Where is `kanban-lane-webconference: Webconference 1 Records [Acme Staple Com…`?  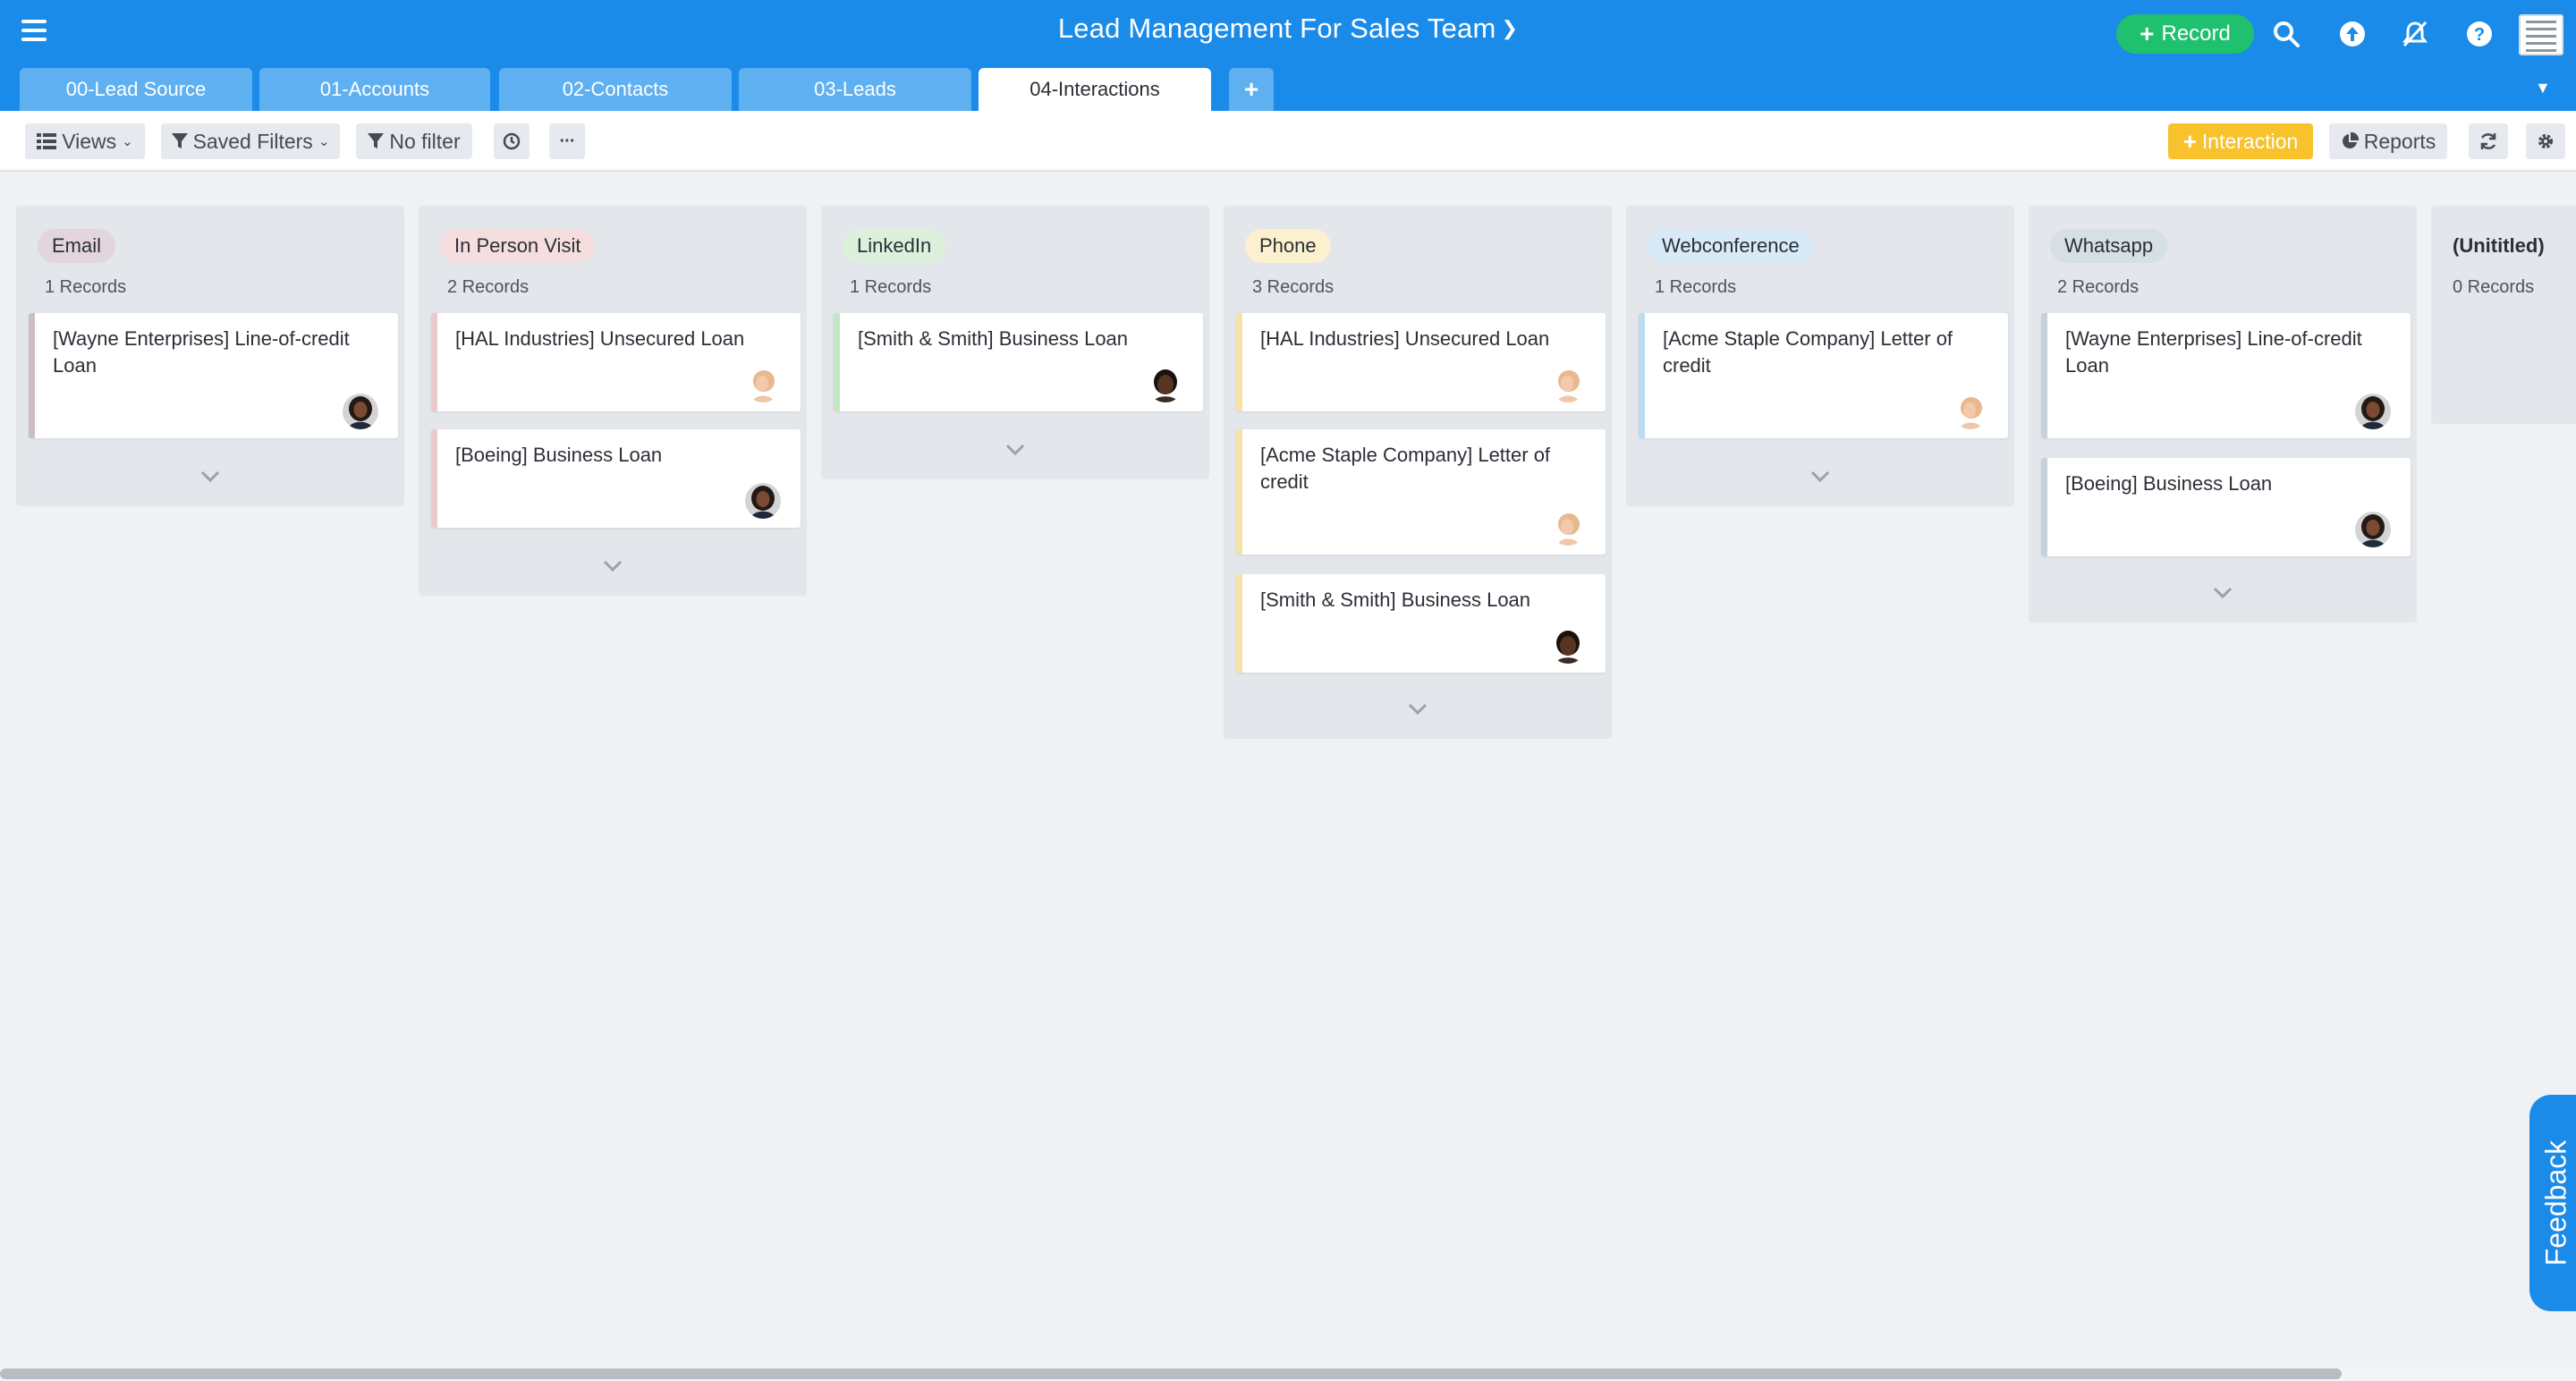
kanban-lane-webconference: Webconference 1 Records [Acme Staple Com… is located at coordinates (1820, 356).